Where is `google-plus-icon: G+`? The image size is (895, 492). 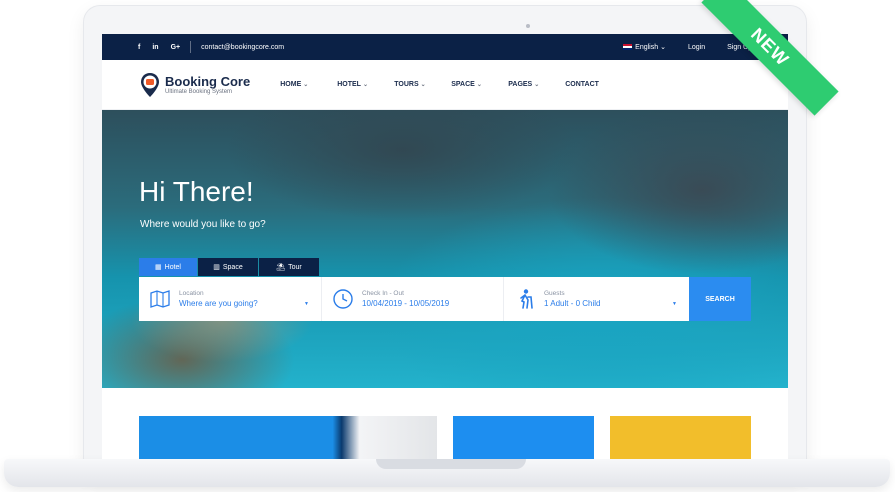 google-plus-icon: G+ is located at coordinates (176, 47).